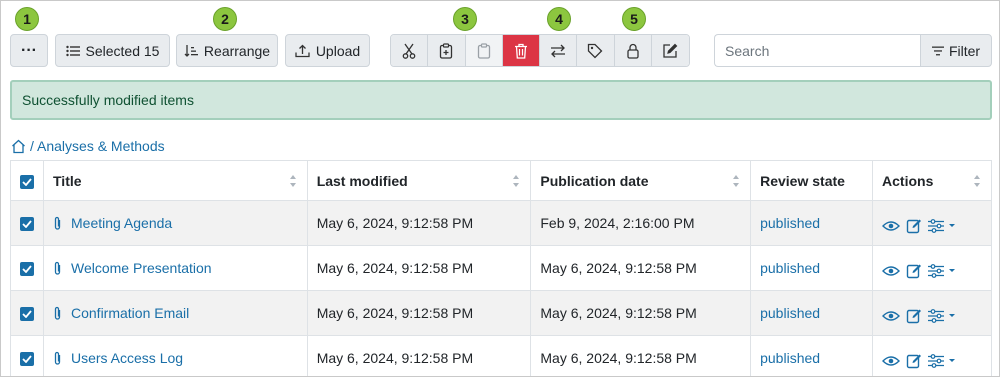  I want to click on column-header-title-label: Title, so click(67, 180).